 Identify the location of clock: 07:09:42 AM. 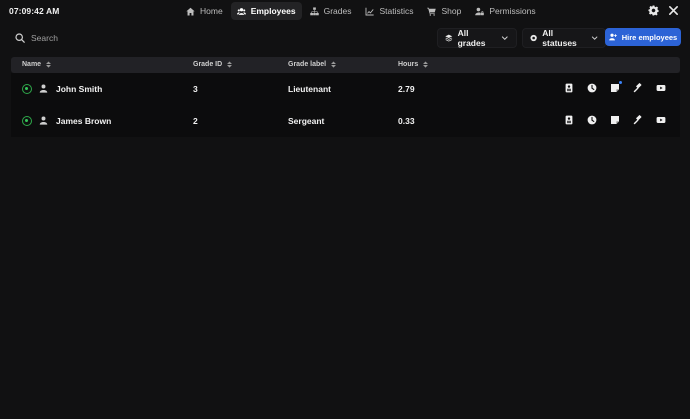
(34, 11).